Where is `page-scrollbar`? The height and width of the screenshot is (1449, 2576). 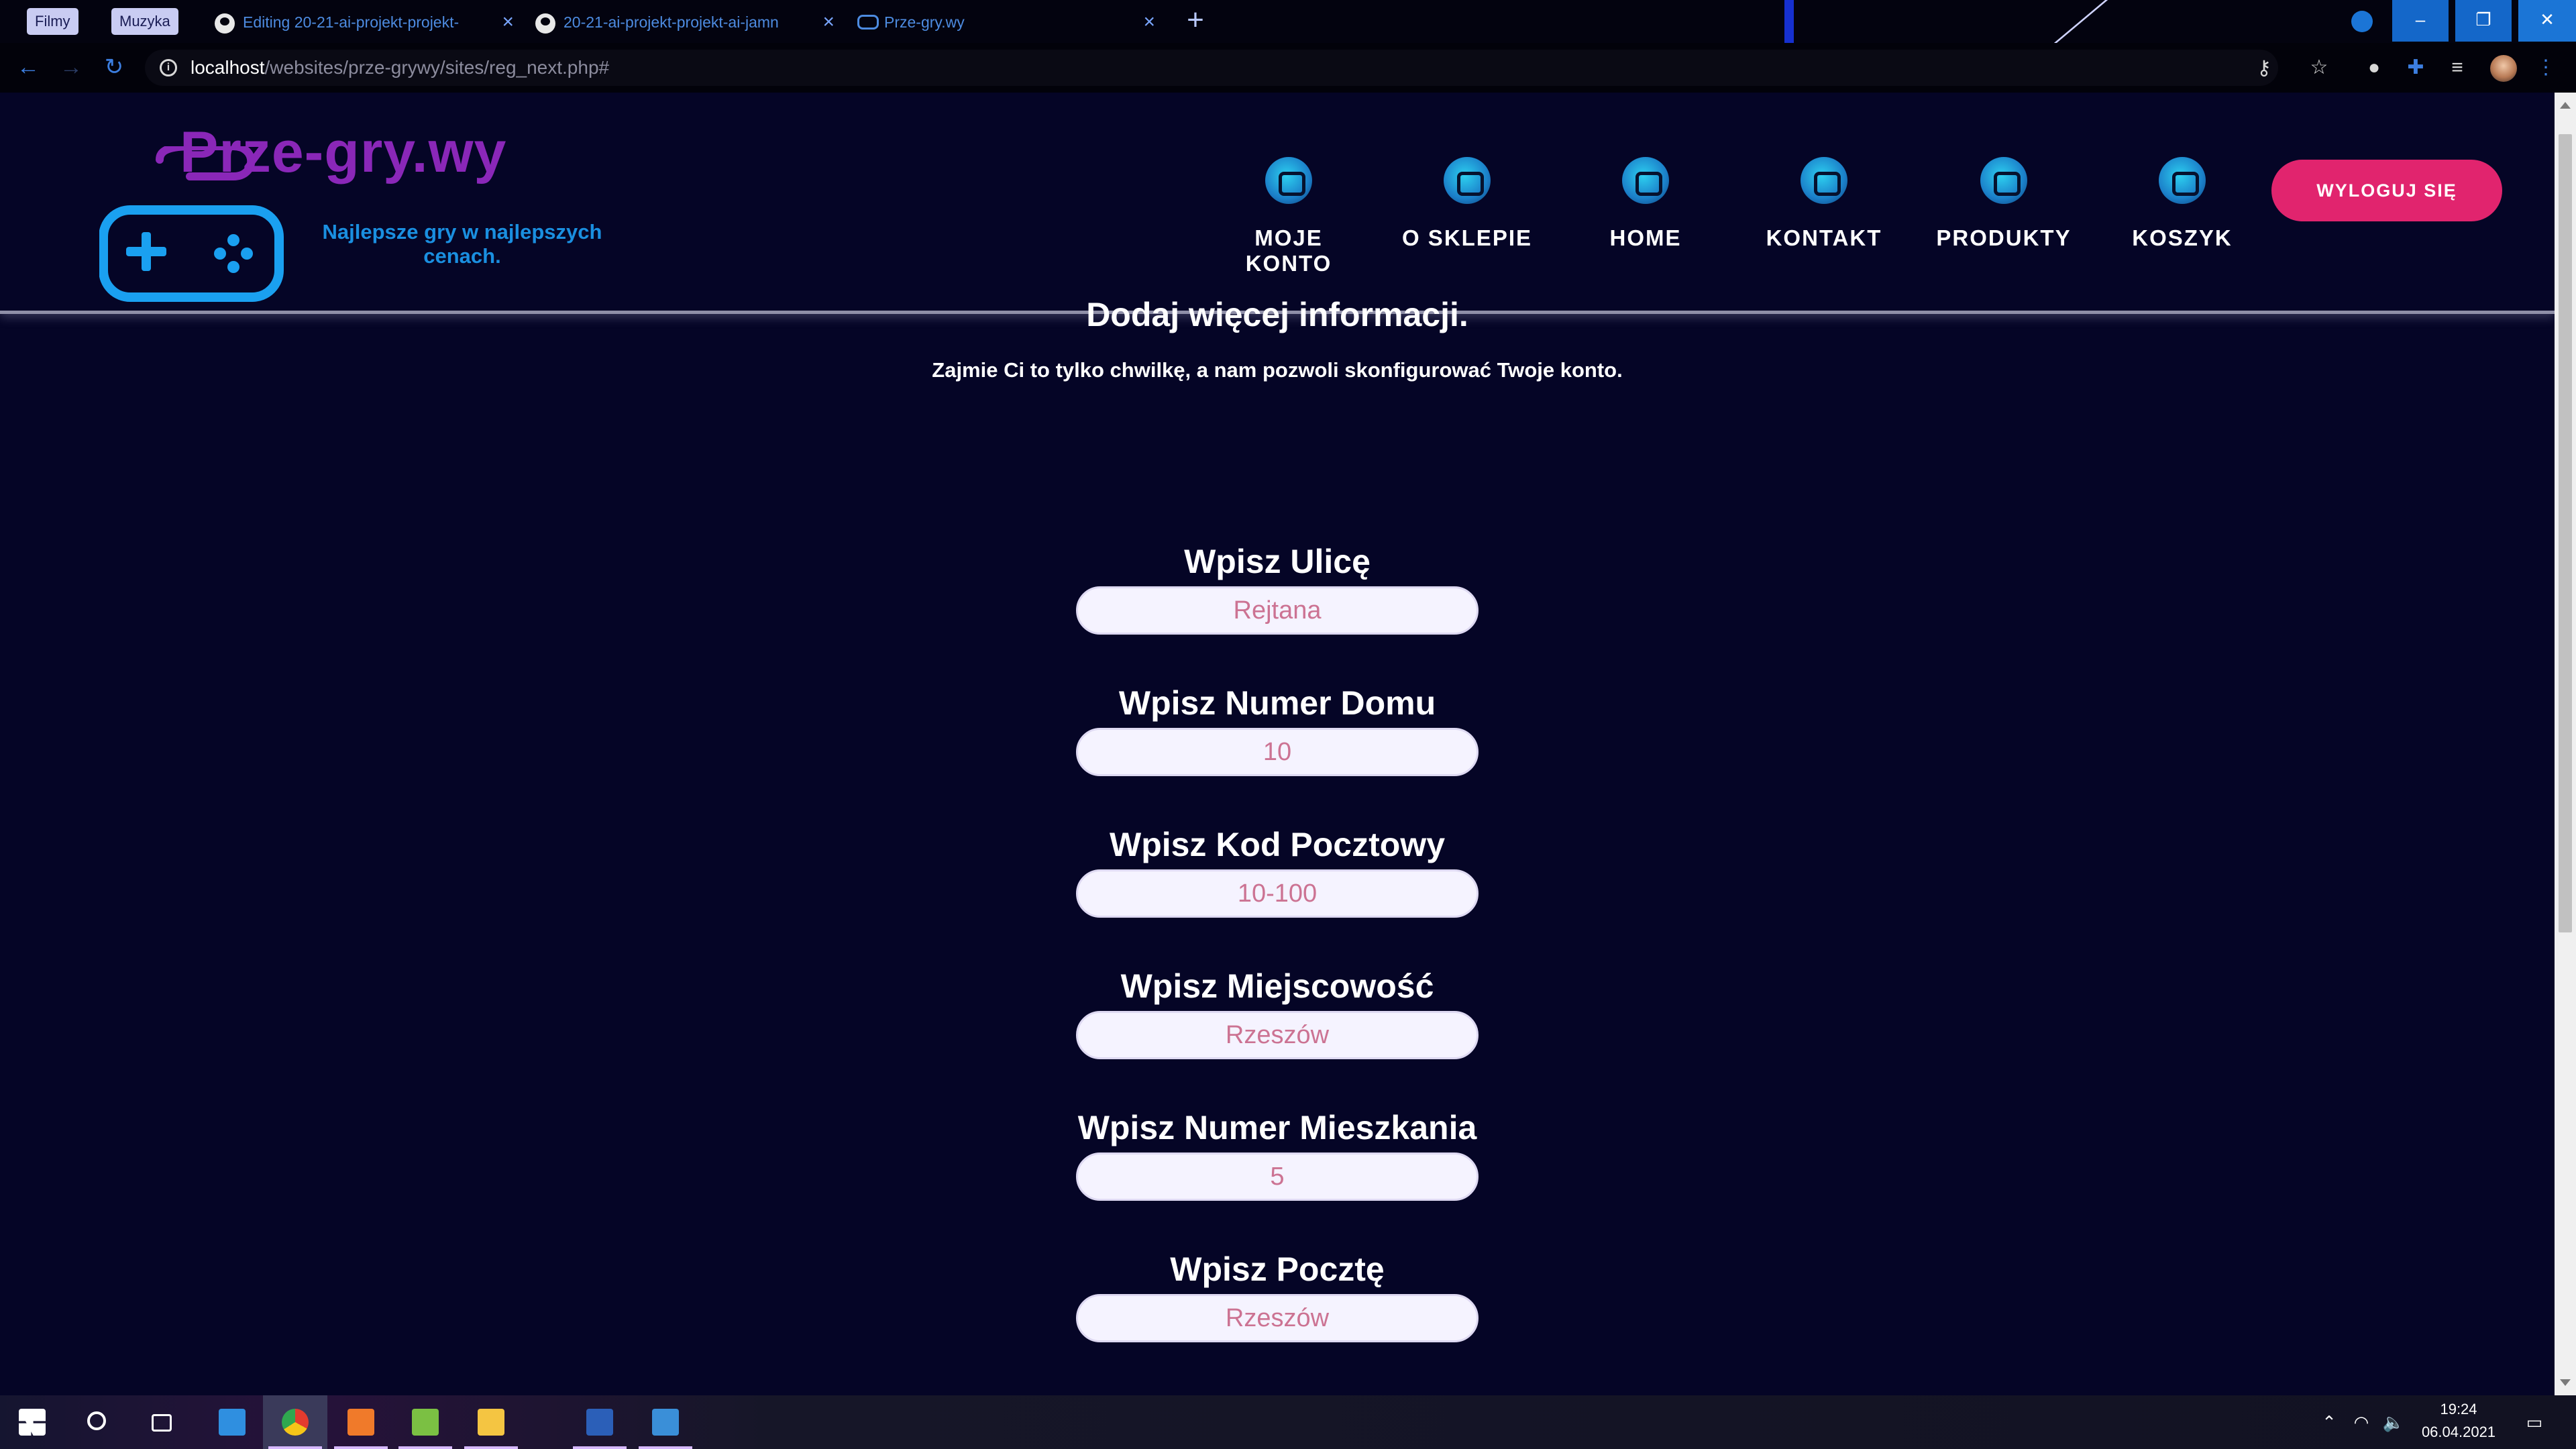 page-scrollbar is located at coordinates (2565, 744).